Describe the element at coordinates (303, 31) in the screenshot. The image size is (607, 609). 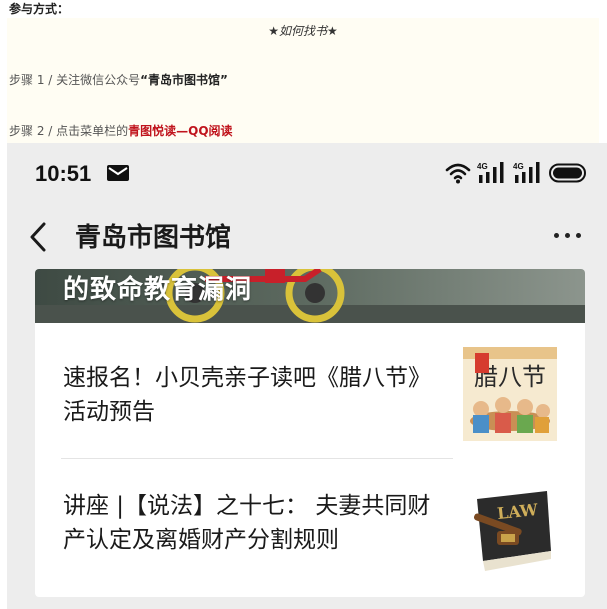
I see `how-to-heading: ★如何找书★` at that location.